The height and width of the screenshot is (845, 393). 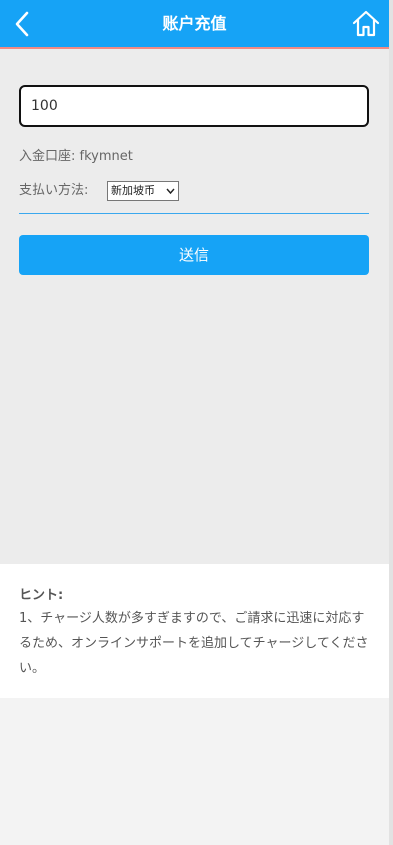 I want to click on account-row: 入金口座: fkymnet, so click(x=76, y=154).